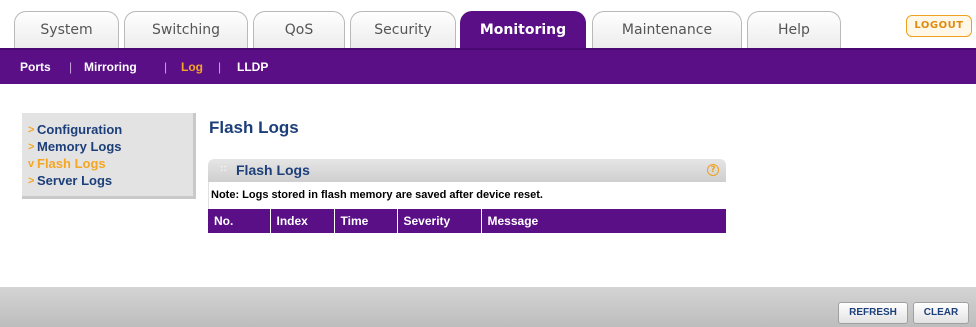 This screenshot has height=327, width=976. I want to click on leftnav-item-configuration: > Configuration, so click(110, 129).